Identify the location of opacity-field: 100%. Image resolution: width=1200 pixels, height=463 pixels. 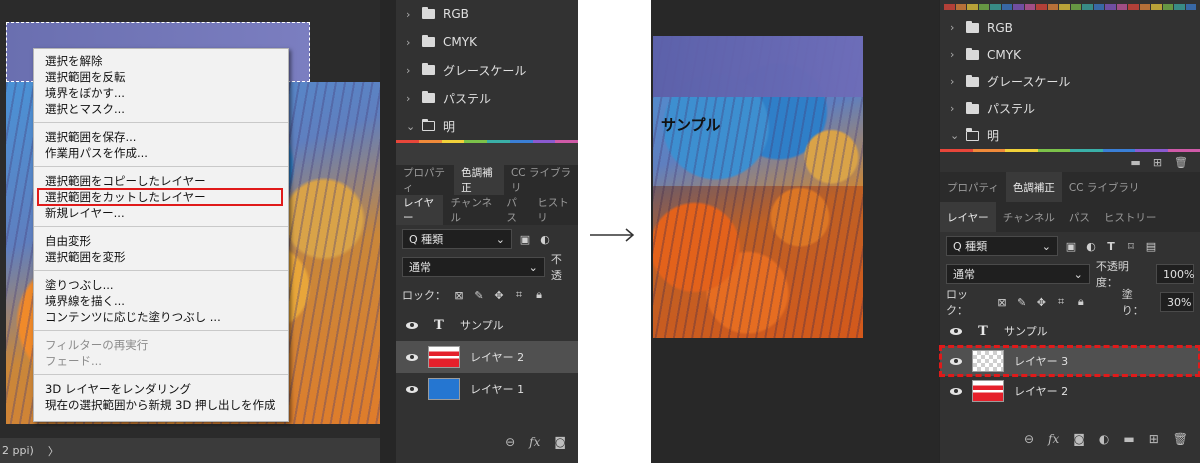
(1175, 274).